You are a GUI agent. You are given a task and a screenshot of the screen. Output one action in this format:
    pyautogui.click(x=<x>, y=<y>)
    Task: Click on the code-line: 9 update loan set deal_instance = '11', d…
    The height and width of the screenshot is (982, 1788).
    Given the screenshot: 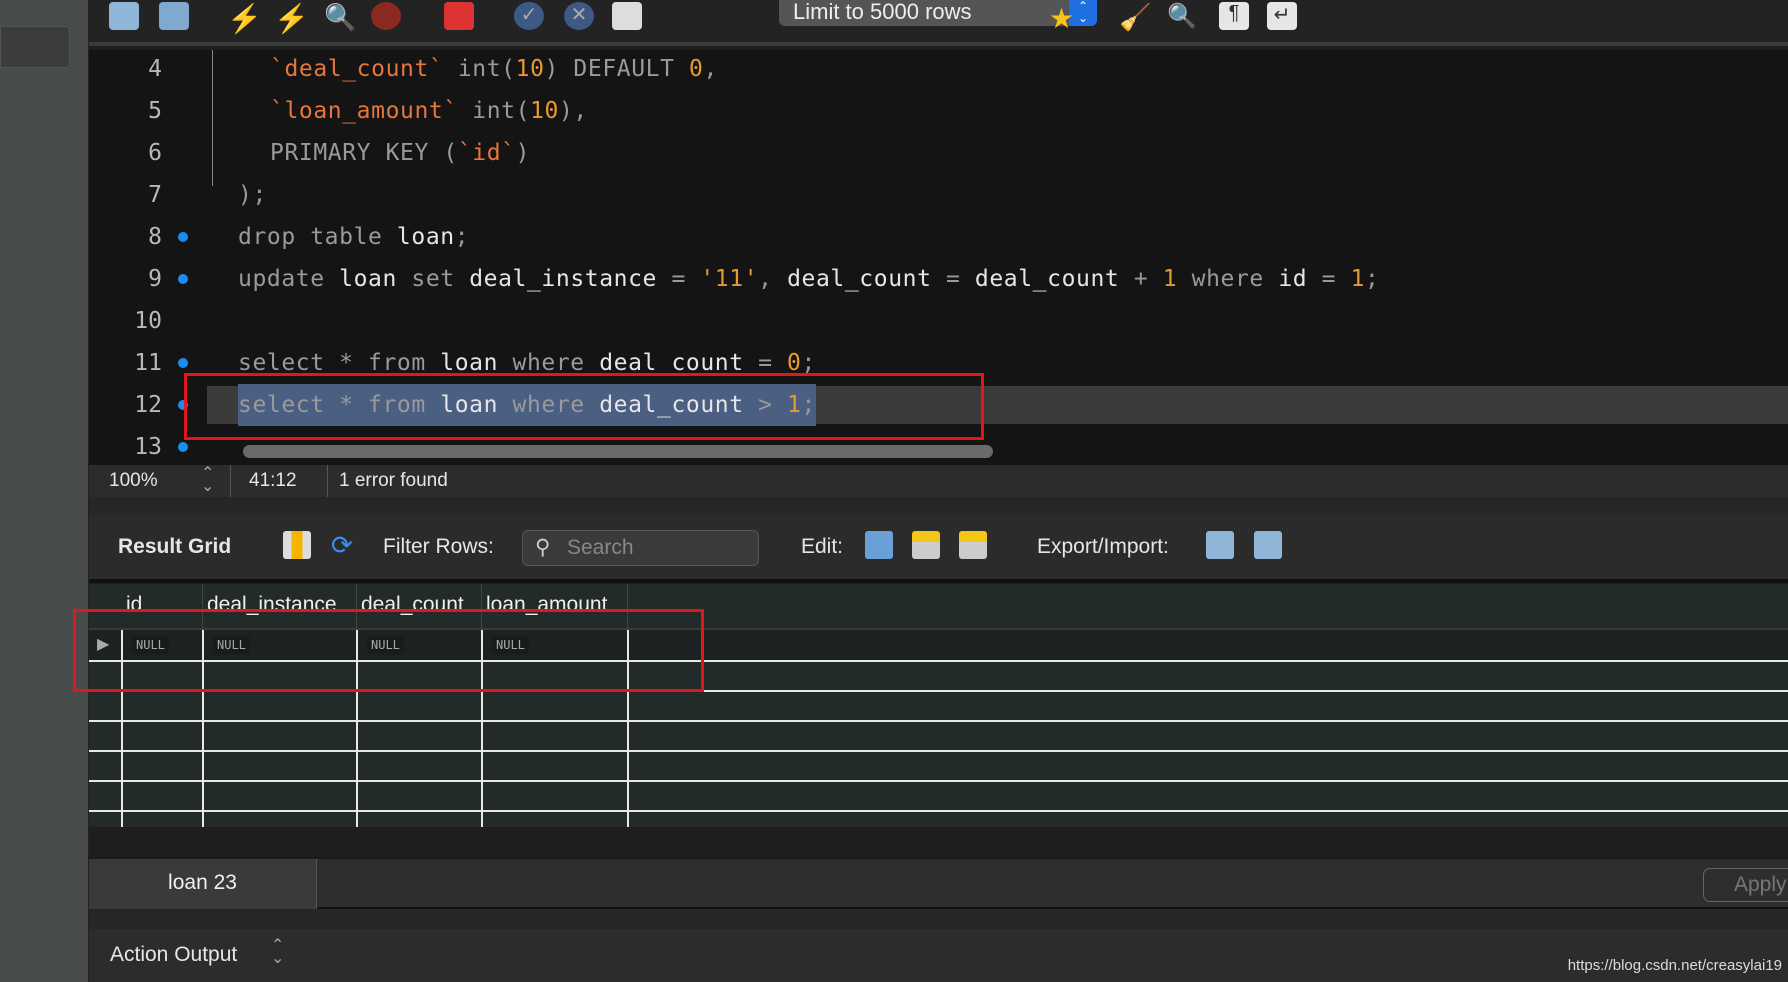 What is the action you would take?
    pyautogui.click(x=938, y=279)
    